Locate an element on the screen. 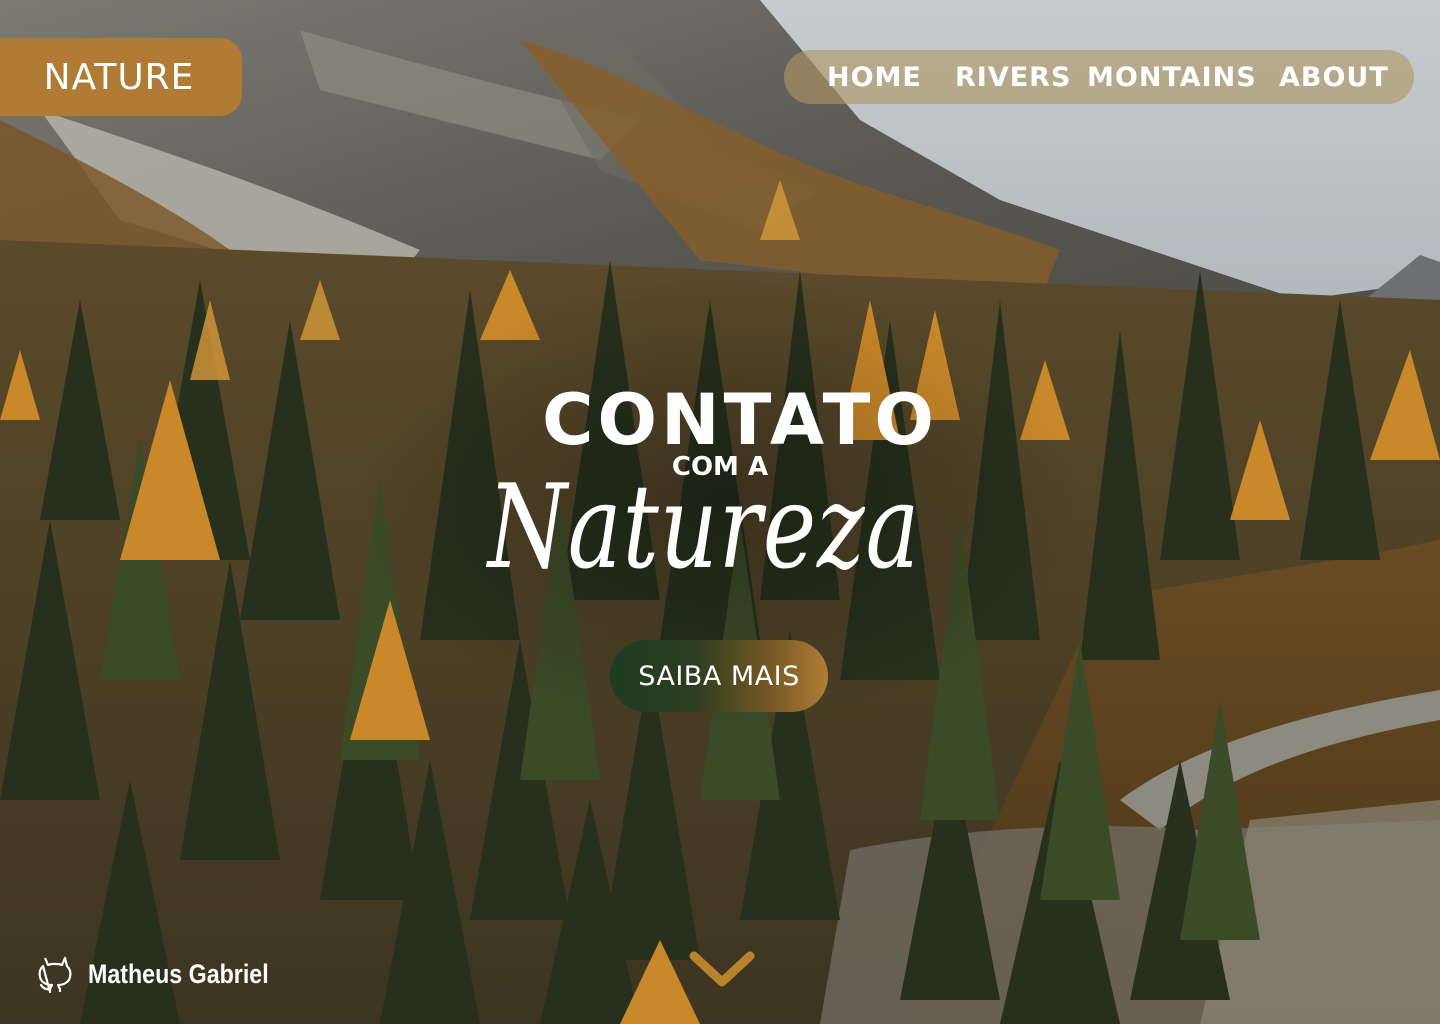  hero-script-title: Natureza is located at coordinates (704, 527).